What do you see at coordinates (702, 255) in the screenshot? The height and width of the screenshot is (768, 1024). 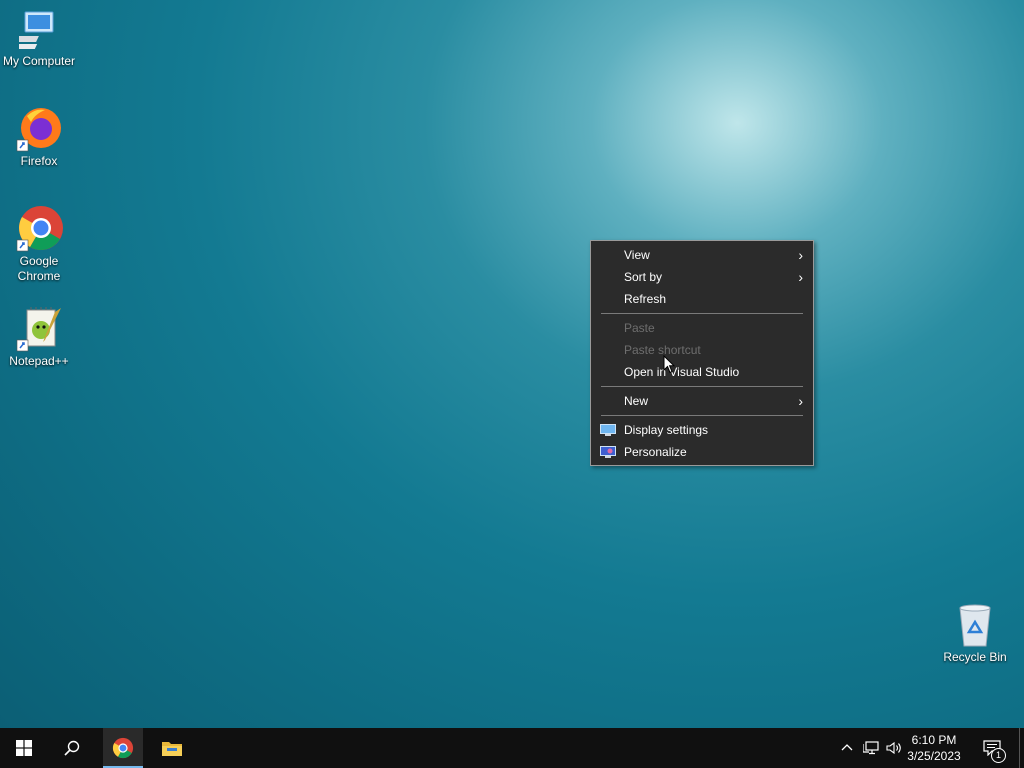 I see `menu-item-view: View ›` at bounding box center [702, 255].